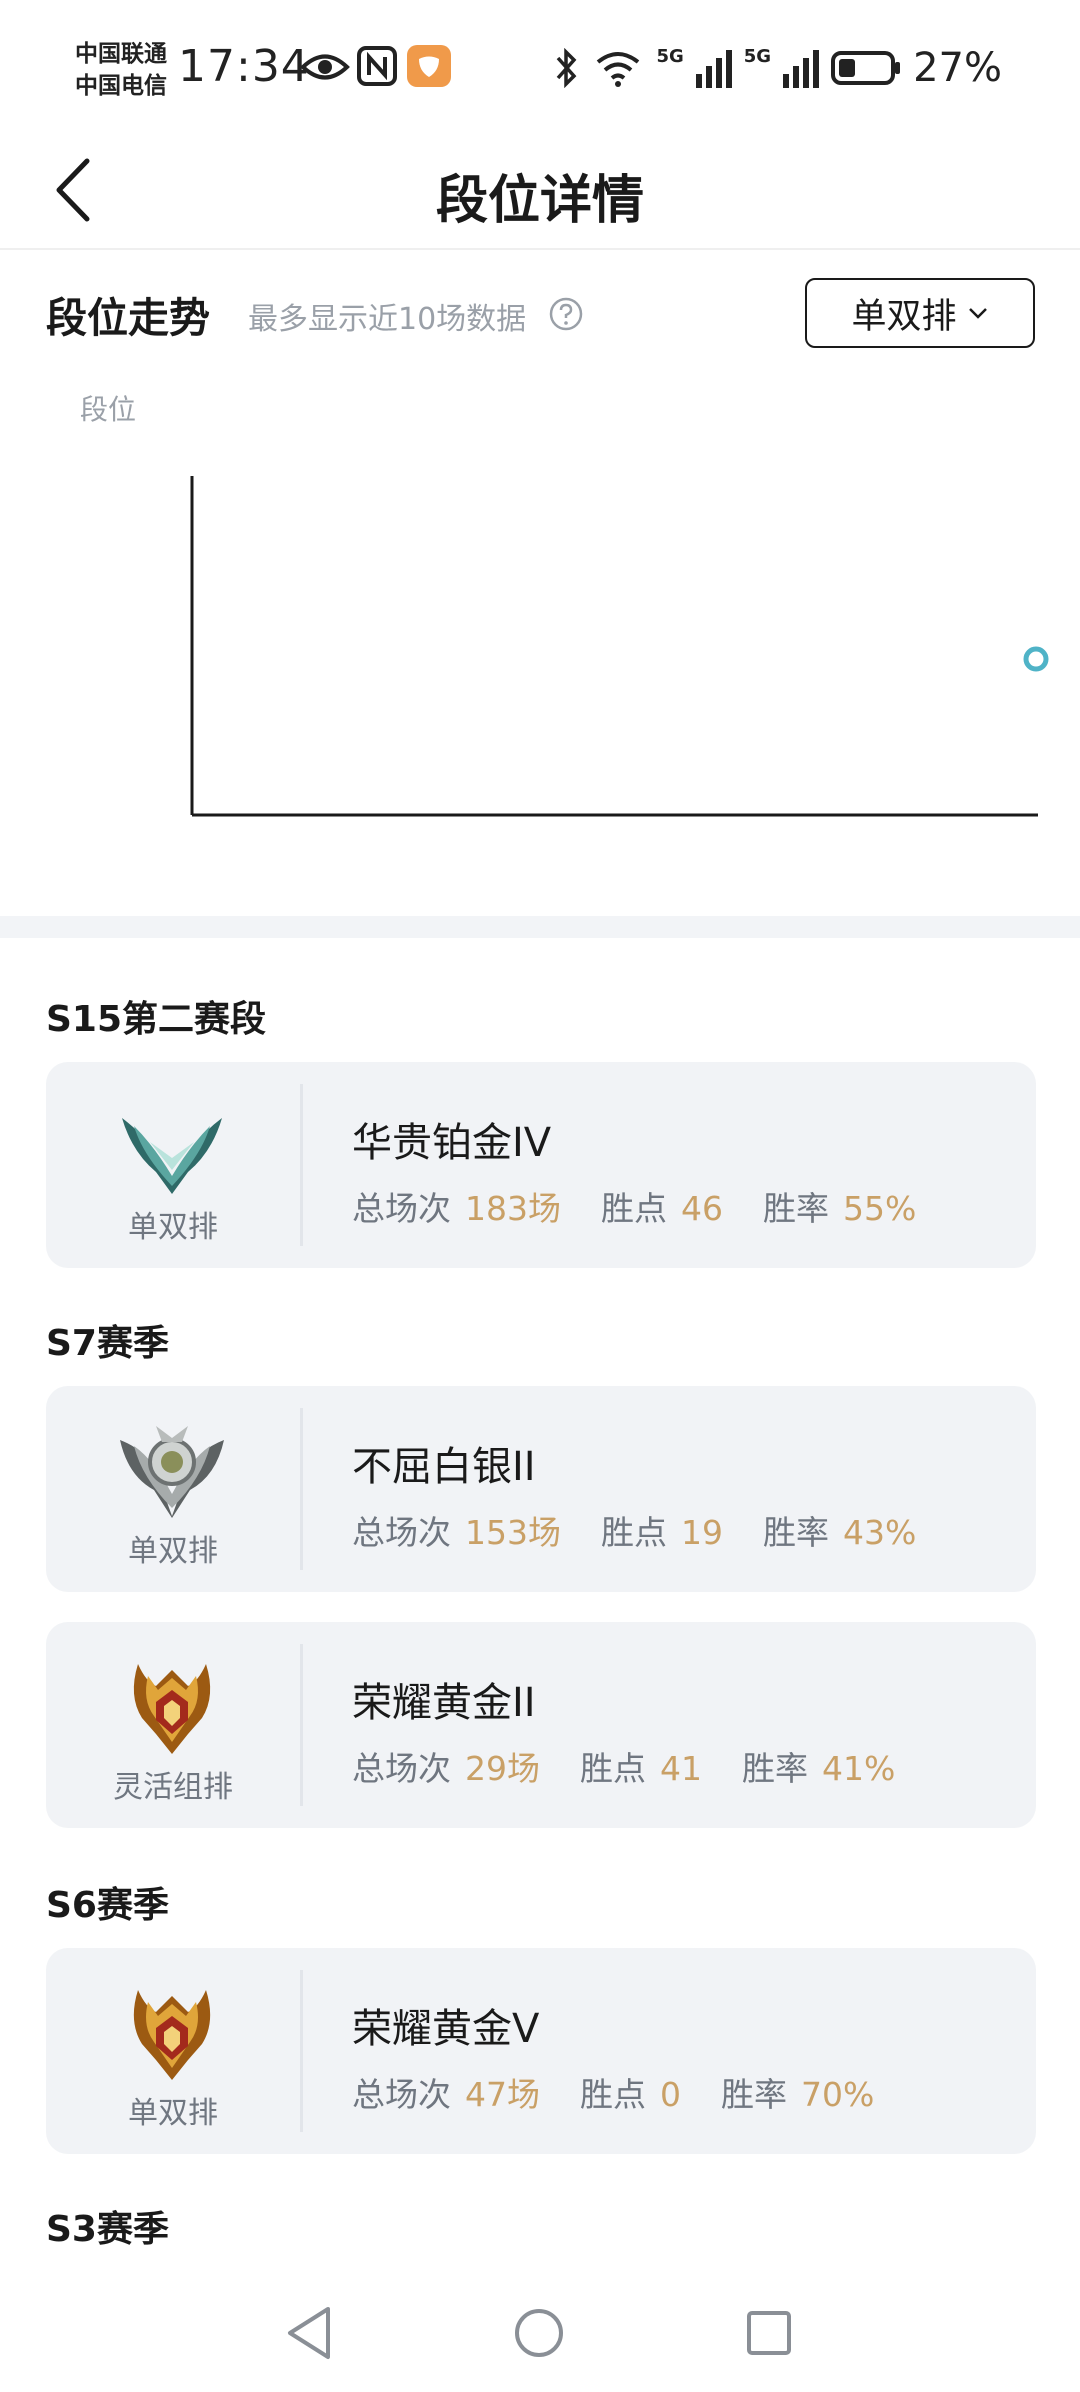 This screenshot has height=2392, width=1080. I want to click on winrate-value: 41%, so click(859, 1768).